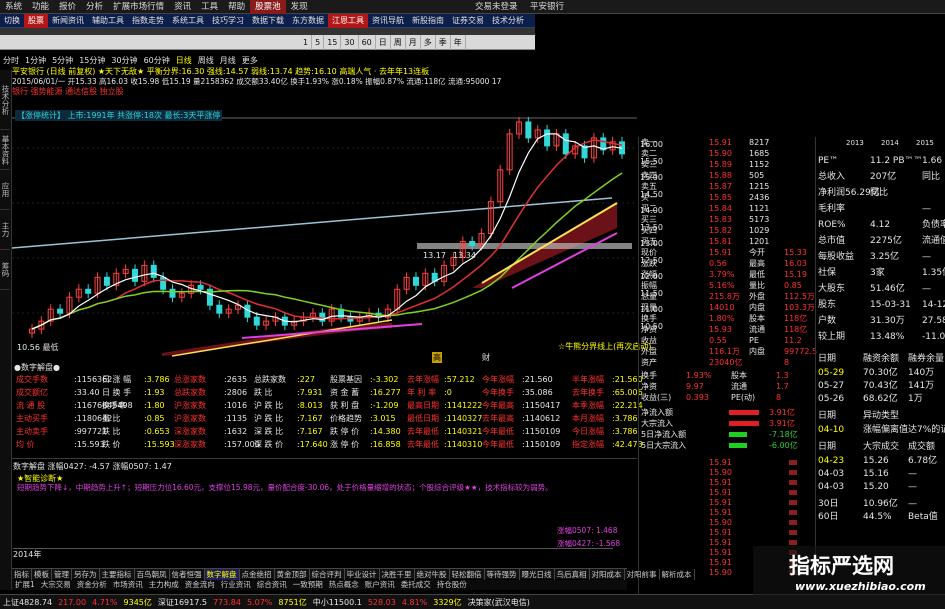 This screenshot has height=609, width=945. What do you see at coordinates (36, 21) in the screenshot?
I see `nav-item-1: 股票` at bounding box center [36, 21].